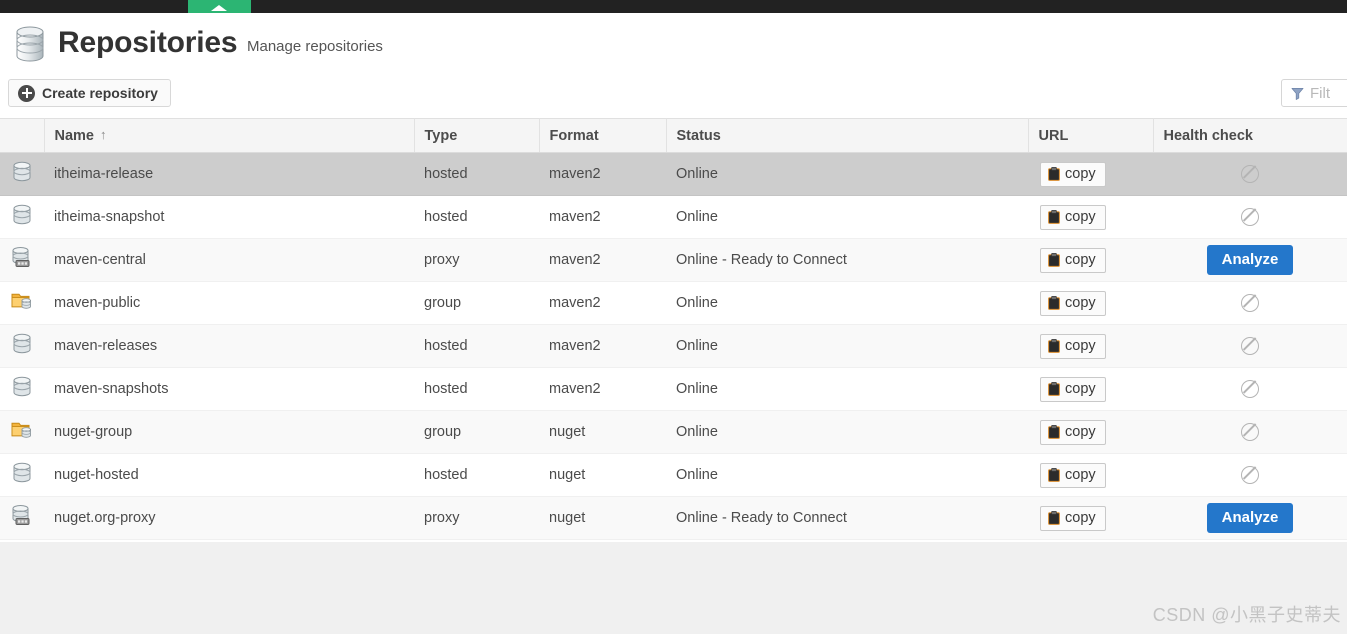  I want to click on column-header-icon, so click(22, 135).